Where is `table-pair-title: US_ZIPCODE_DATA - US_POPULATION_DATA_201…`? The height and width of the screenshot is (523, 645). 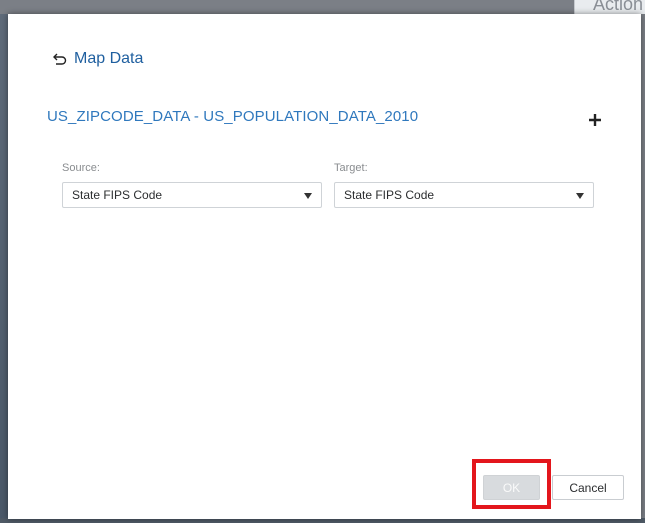 table-pair-title: US_ZIPCODE_DATA - US_POPULATION_DATA_201… is located at coordinates (233, 116).